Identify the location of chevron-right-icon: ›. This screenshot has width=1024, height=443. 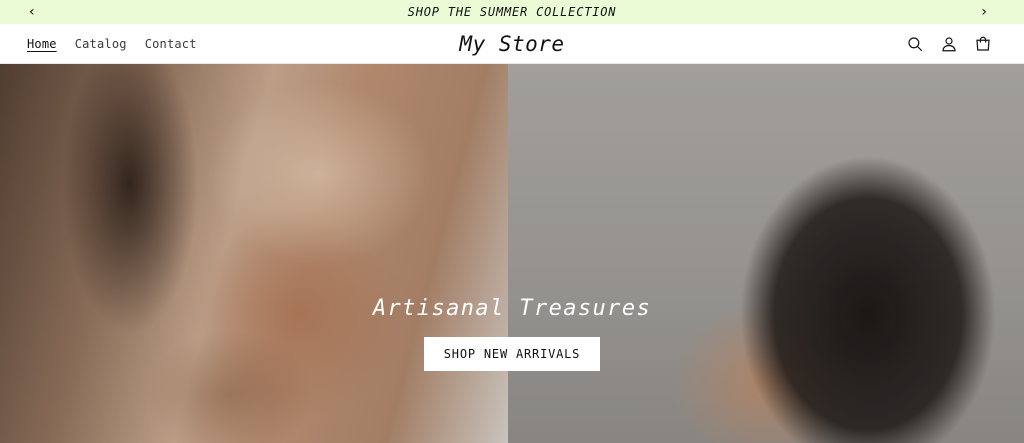
(984, 12).